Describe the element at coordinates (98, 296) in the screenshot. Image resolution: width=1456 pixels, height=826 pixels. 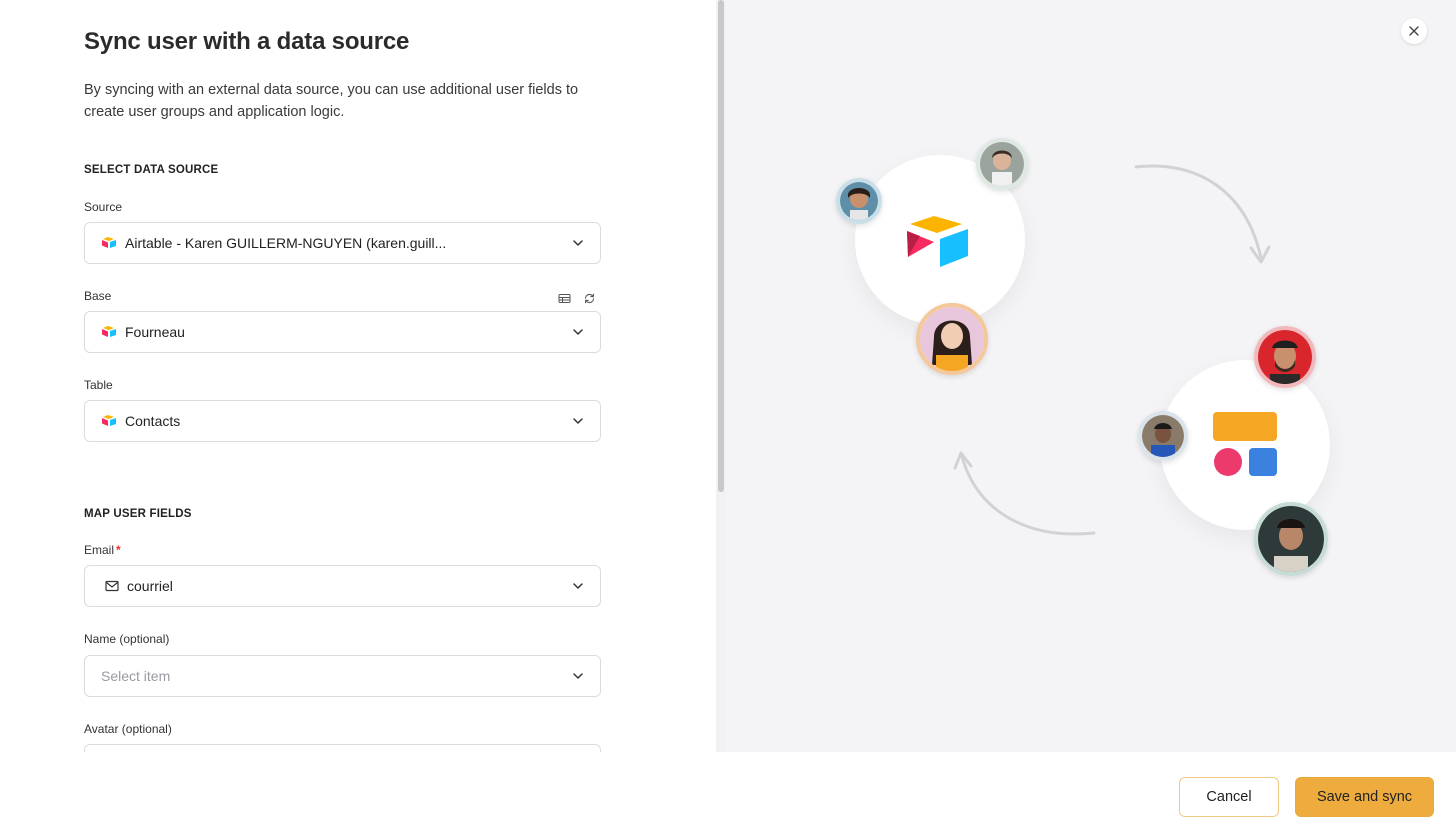
I see `base-label: Base` at that location.